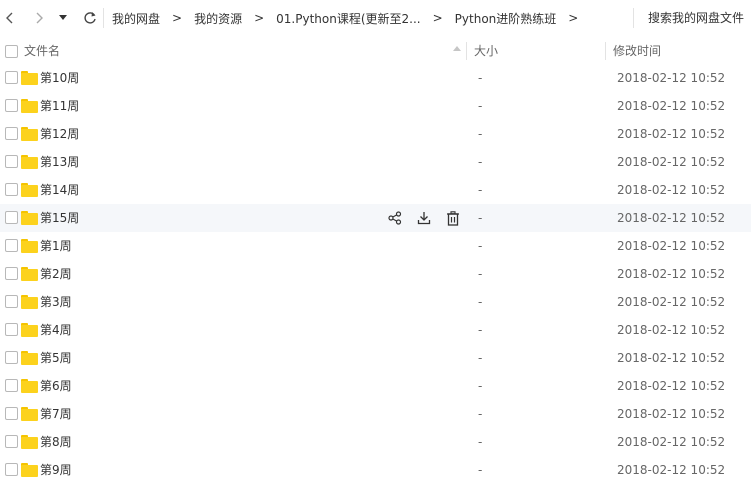 The height and width of the screenshot is (487, 751). I want to click on file-name: 第15周, so click(59, 218).